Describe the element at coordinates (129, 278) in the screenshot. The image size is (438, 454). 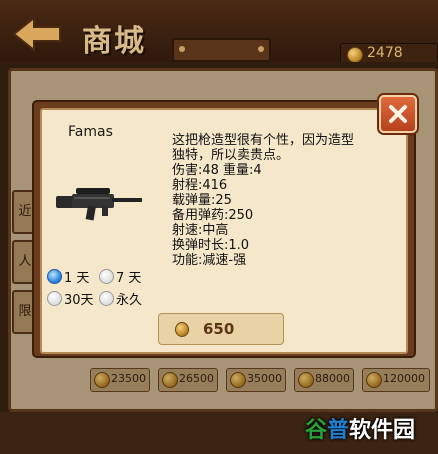
I see `option-label: 7 天` at that location.